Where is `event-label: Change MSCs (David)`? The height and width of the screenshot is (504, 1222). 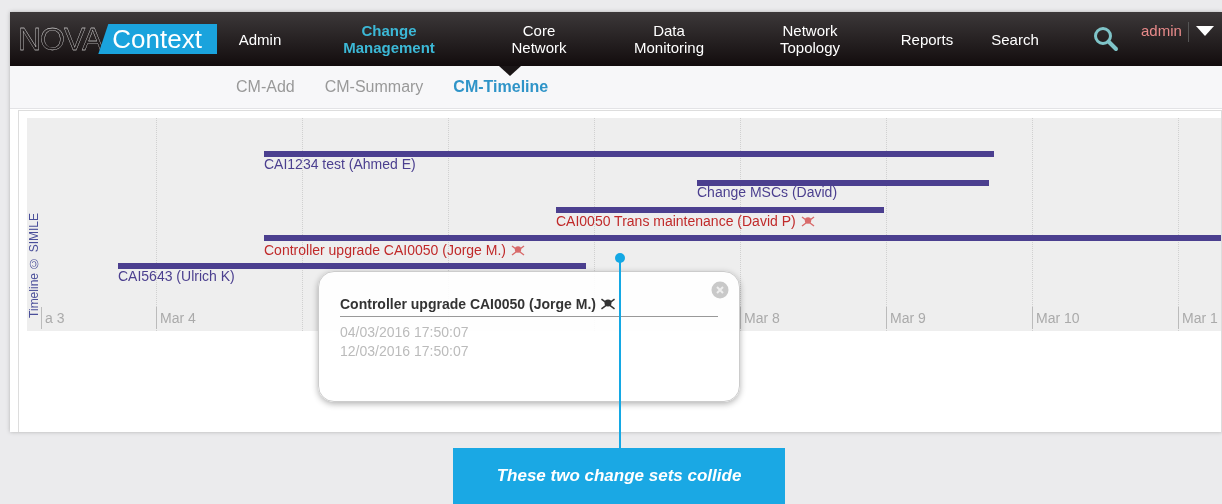
event-label: Change MSCs (David) is located at coordinates (767, 192).